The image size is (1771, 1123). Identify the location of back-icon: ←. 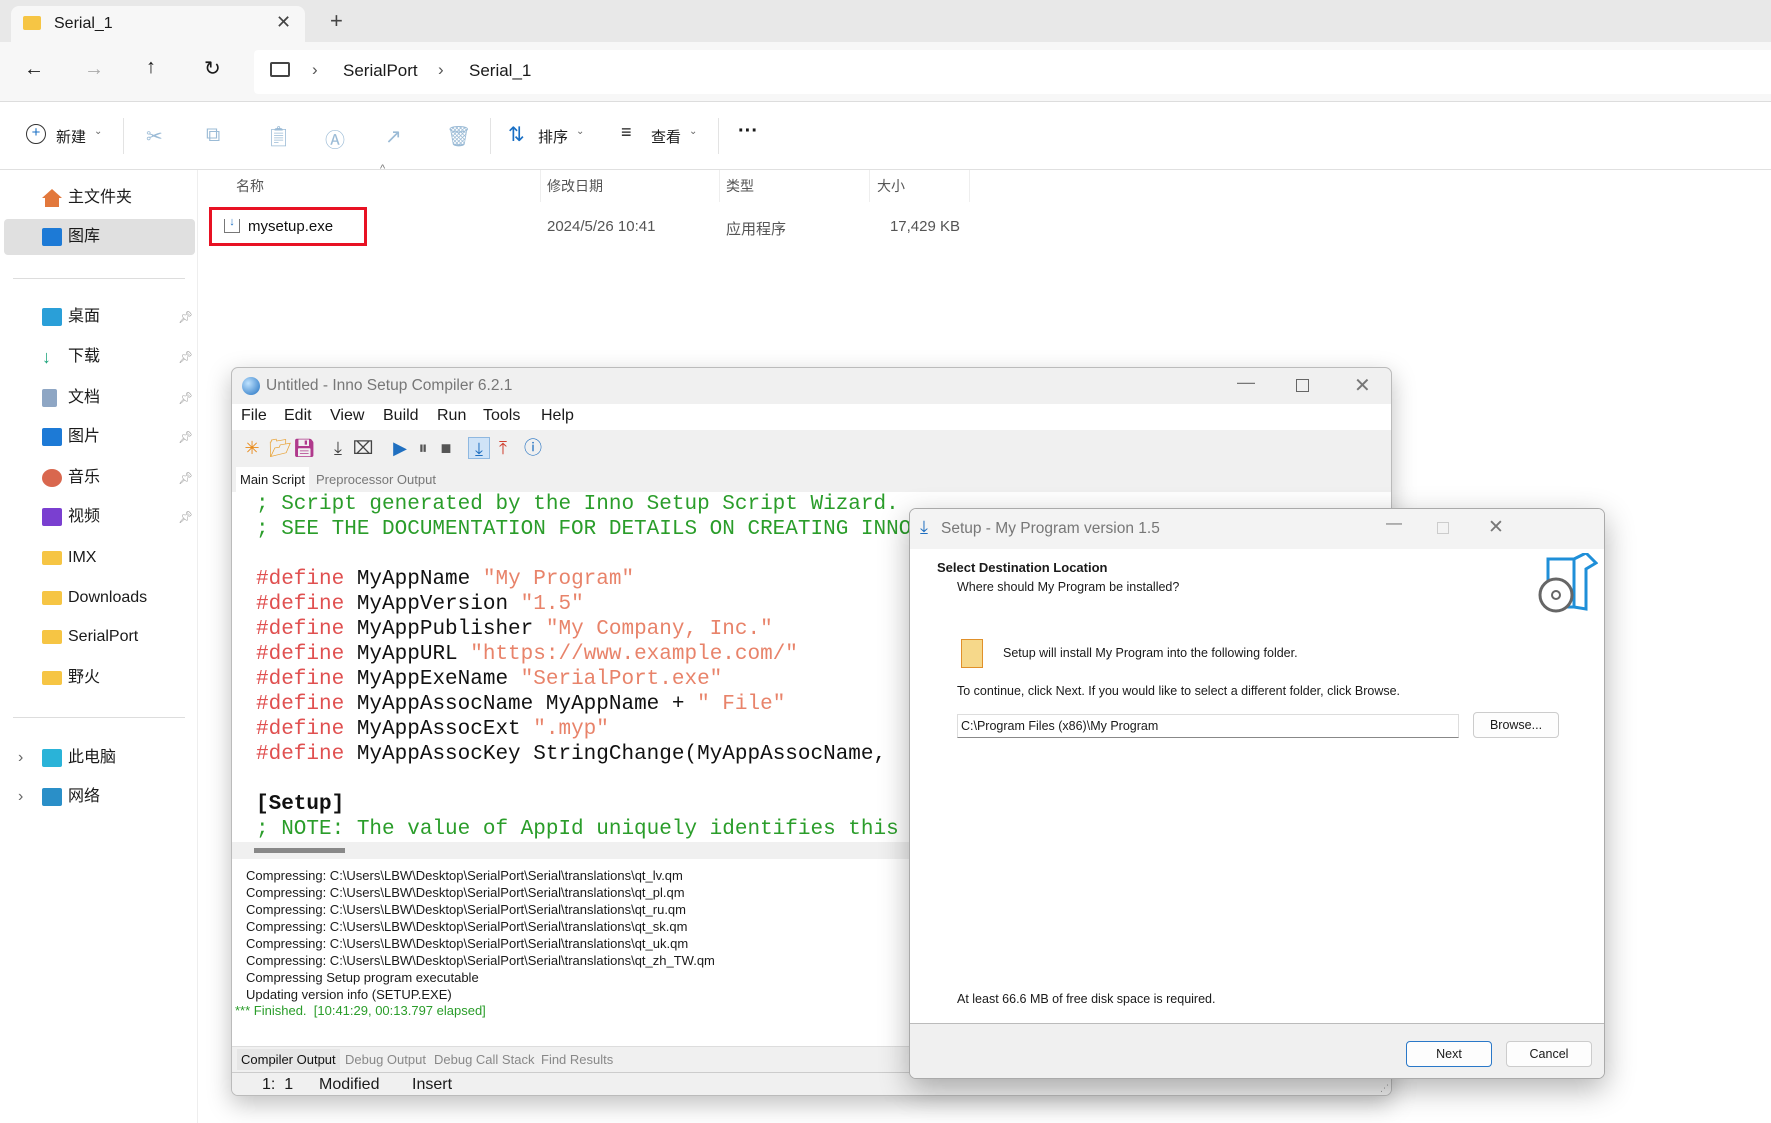
(34, 69).